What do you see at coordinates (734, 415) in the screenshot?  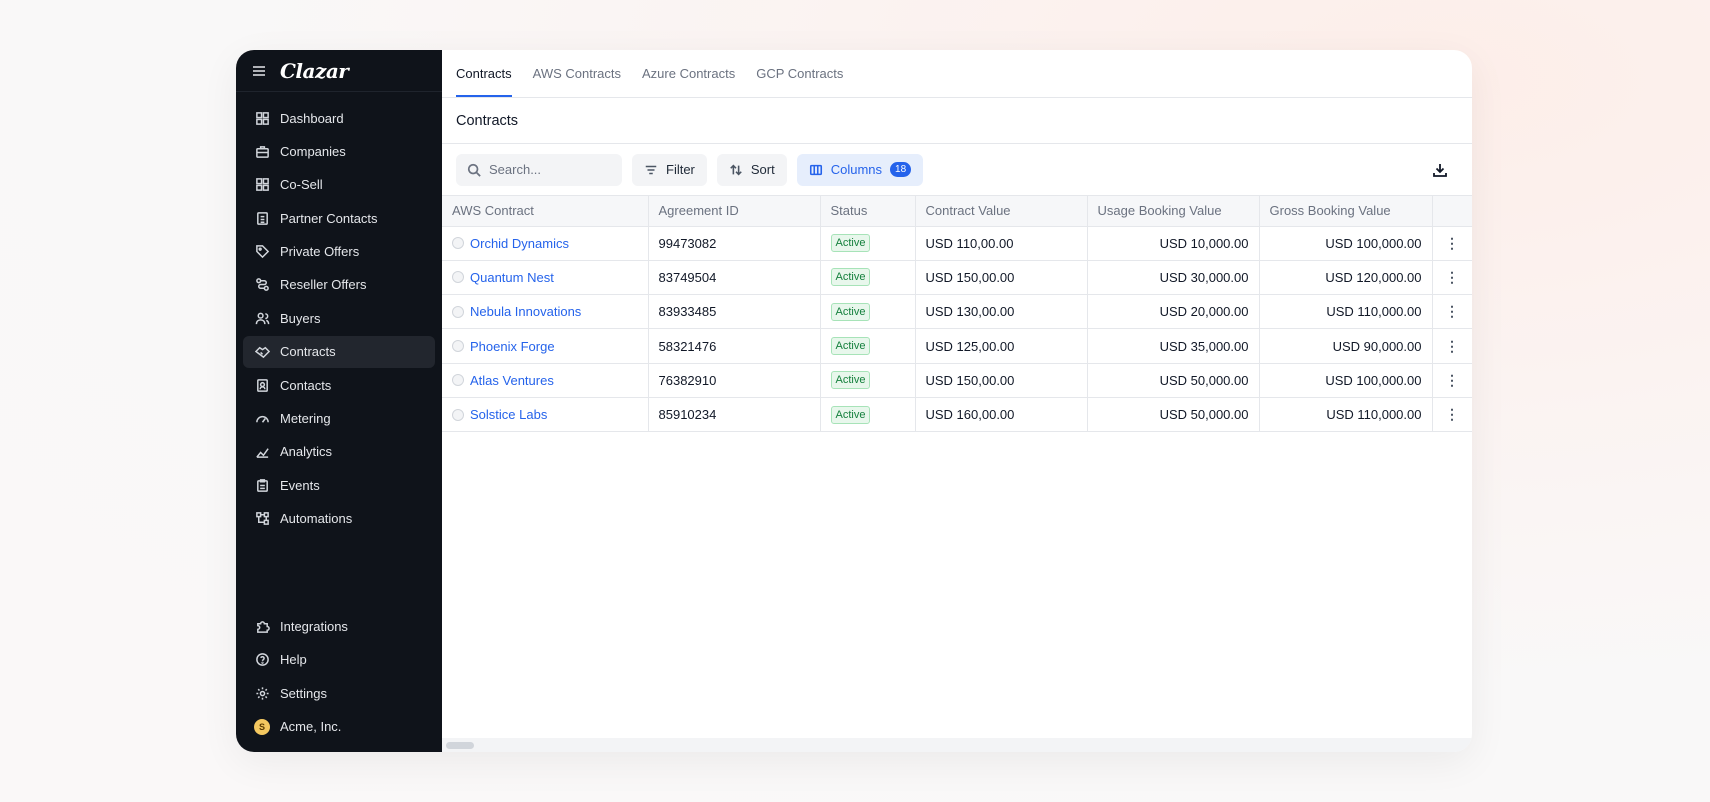 I see `cell-agreement-id: 85910234` at bounding box center [734, 415].